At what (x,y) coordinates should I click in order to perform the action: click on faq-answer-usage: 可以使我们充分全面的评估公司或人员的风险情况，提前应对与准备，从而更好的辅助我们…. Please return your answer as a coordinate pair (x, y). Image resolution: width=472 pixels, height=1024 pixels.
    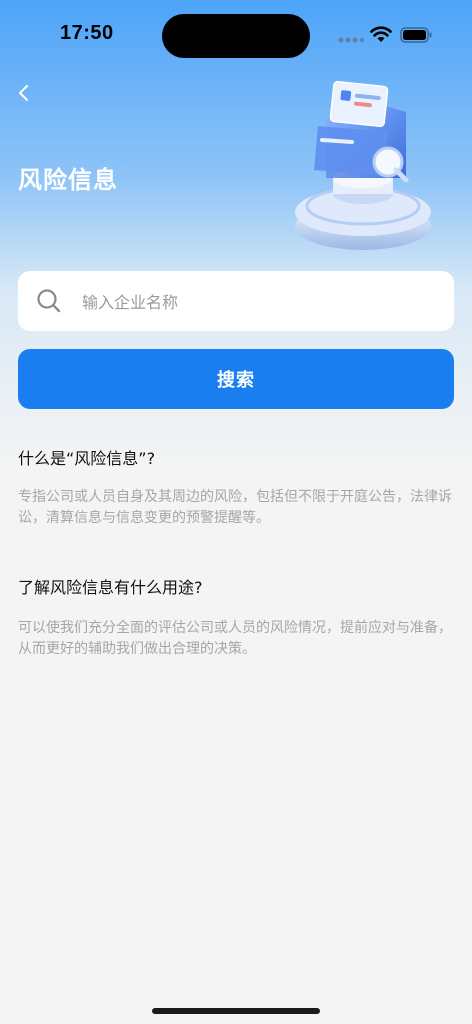
    Looking at the image, I should click on (235, 638).